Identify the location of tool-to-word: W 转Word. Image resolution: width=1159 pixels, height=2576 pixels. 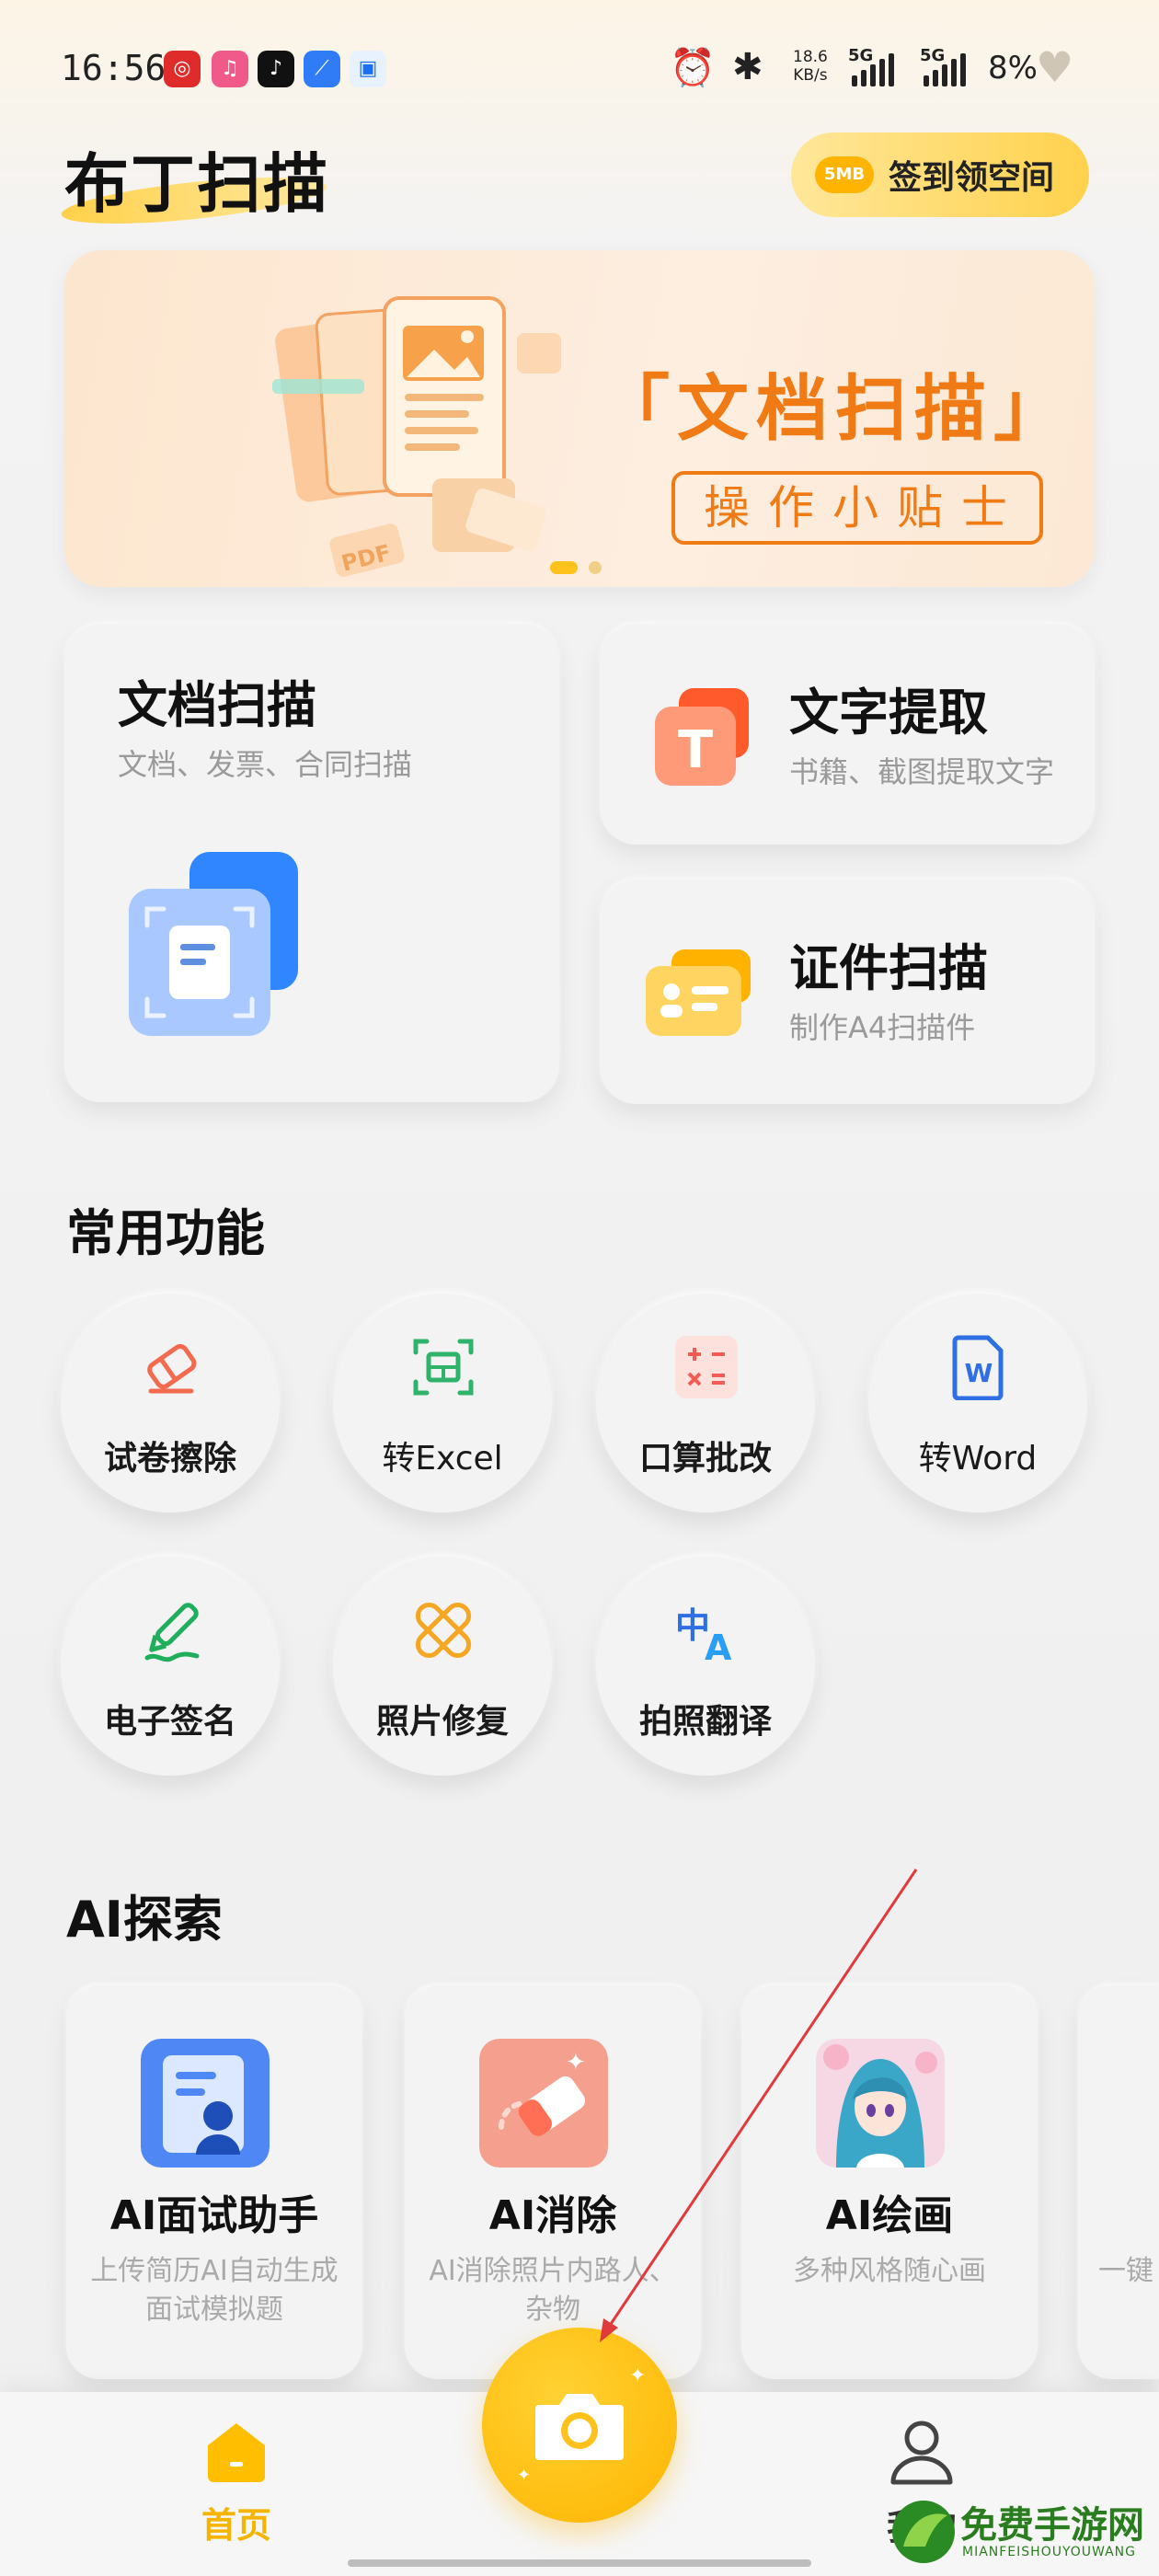
(977, 1403).